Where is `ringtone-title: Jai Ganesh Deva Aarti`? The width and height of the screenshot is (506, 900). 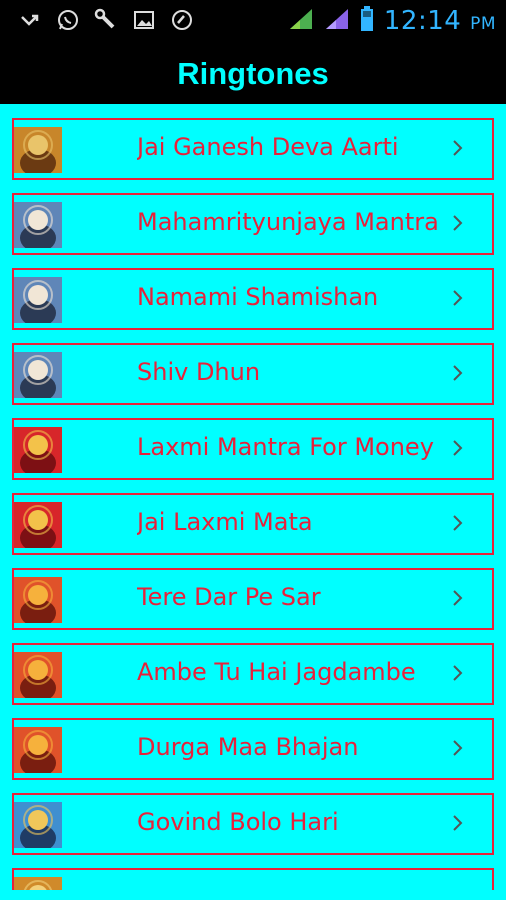
ringtone-title: Jai Ganesh Deva Aarti is located at coordinates (268, 147).